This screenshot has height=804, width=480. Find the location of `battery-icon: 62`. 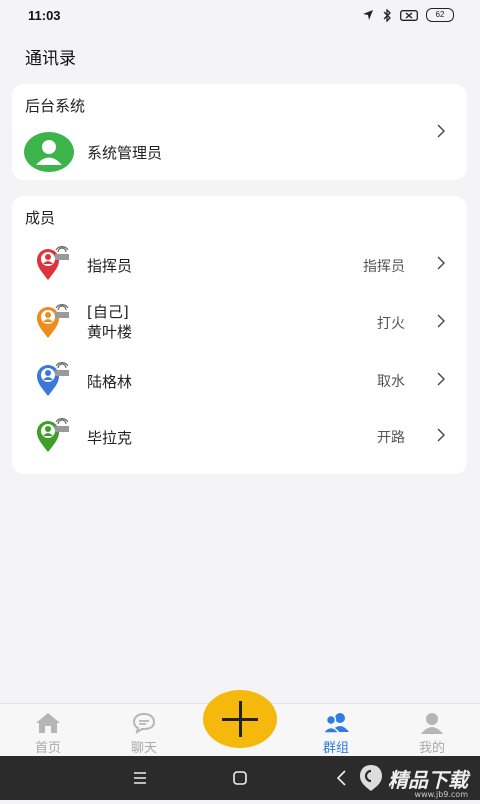

battery-icon: 62 is located at coordinates (440, 15).